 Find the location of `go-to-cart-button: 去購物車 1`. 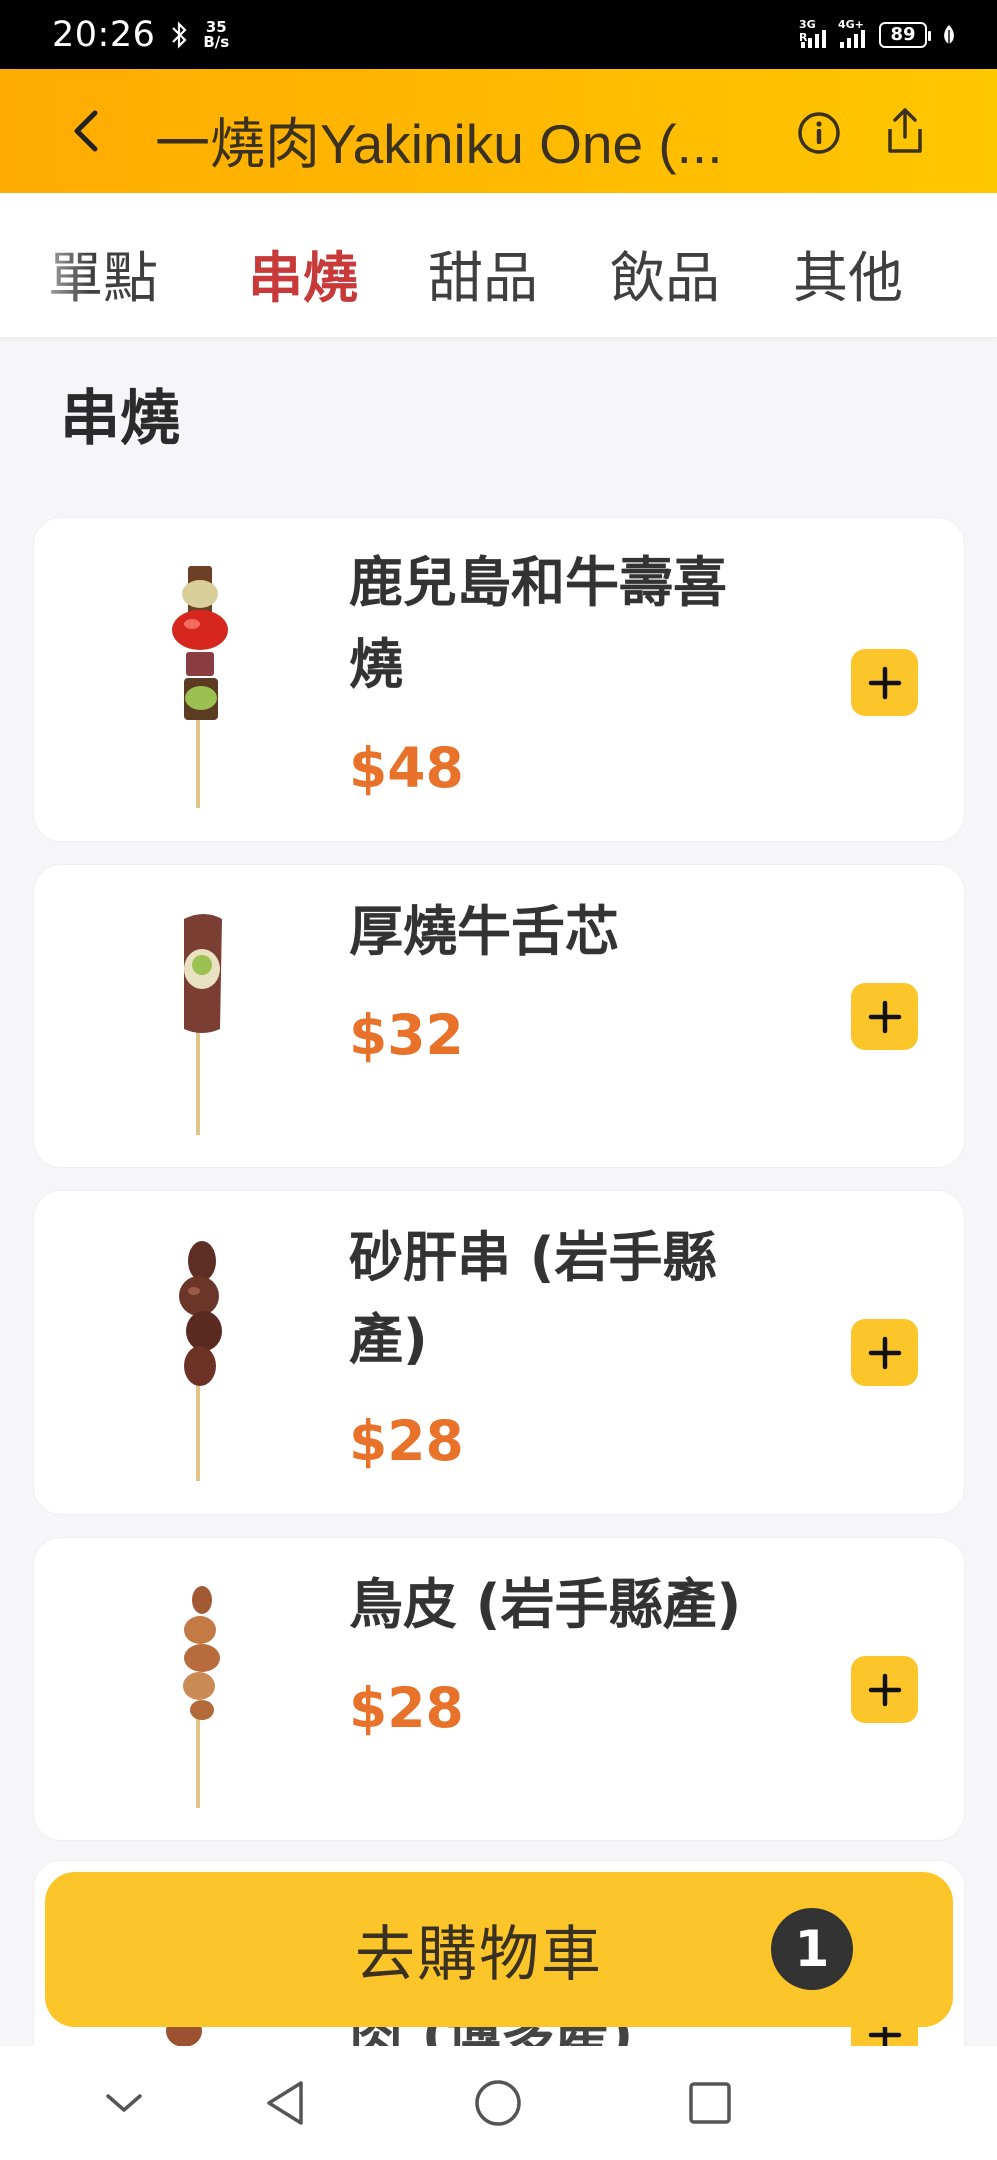

go-to-cart-button: 去購物車 1 is located at coordinates (499, 1949).